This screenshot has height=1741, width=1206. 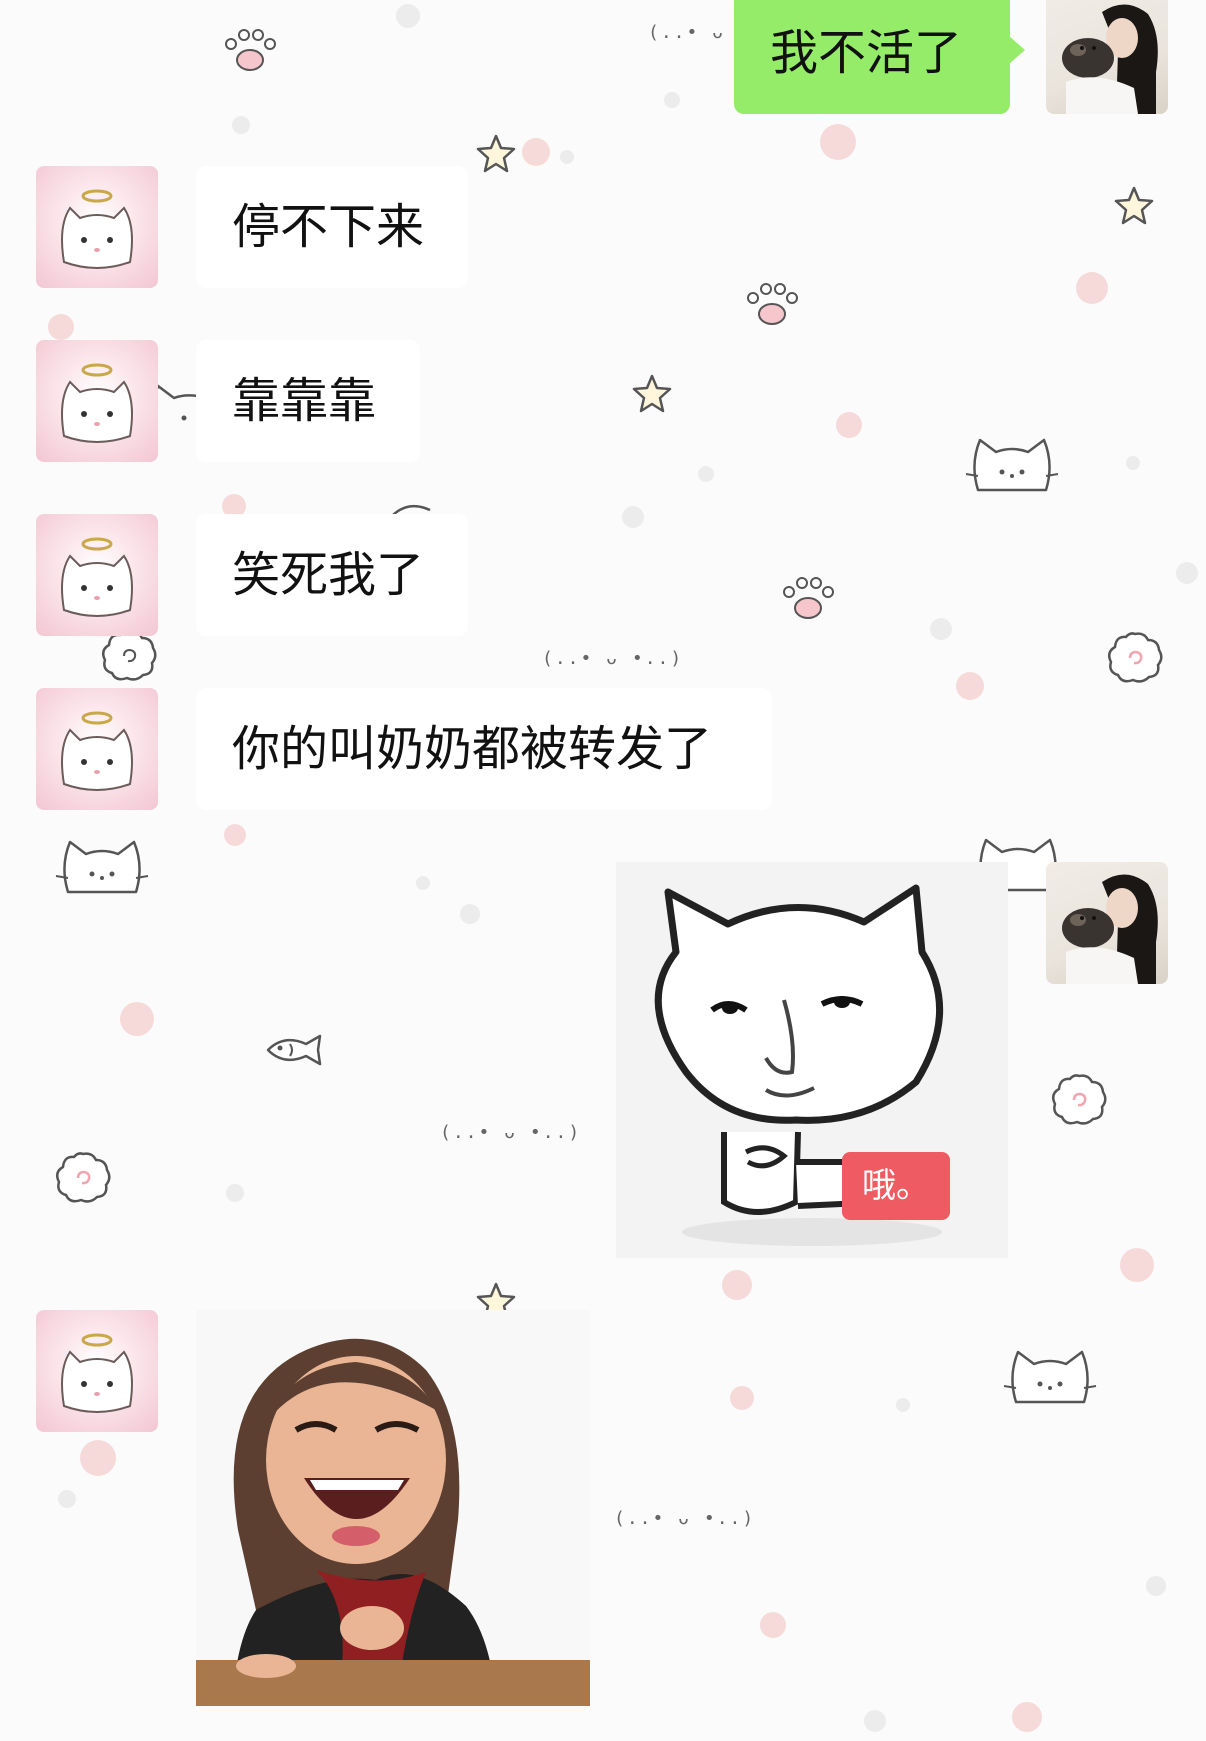 I want to click on cat-meme-sticker: 哦。, so click(x=812, y=1060).